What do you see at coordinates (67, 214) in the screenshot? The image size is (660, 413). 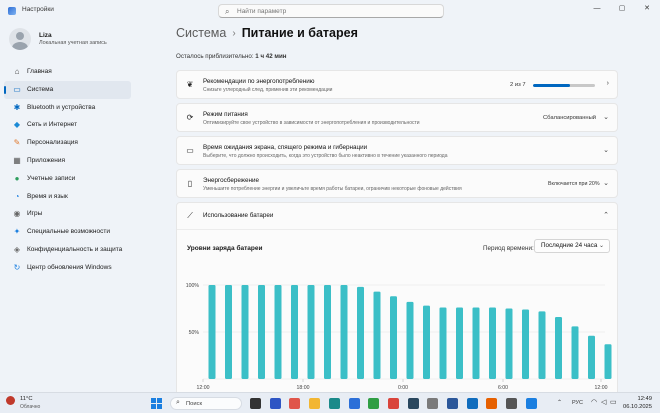 I see `sidebar-item-gaming: ◉ Игры` at bounding box center [67, 214].